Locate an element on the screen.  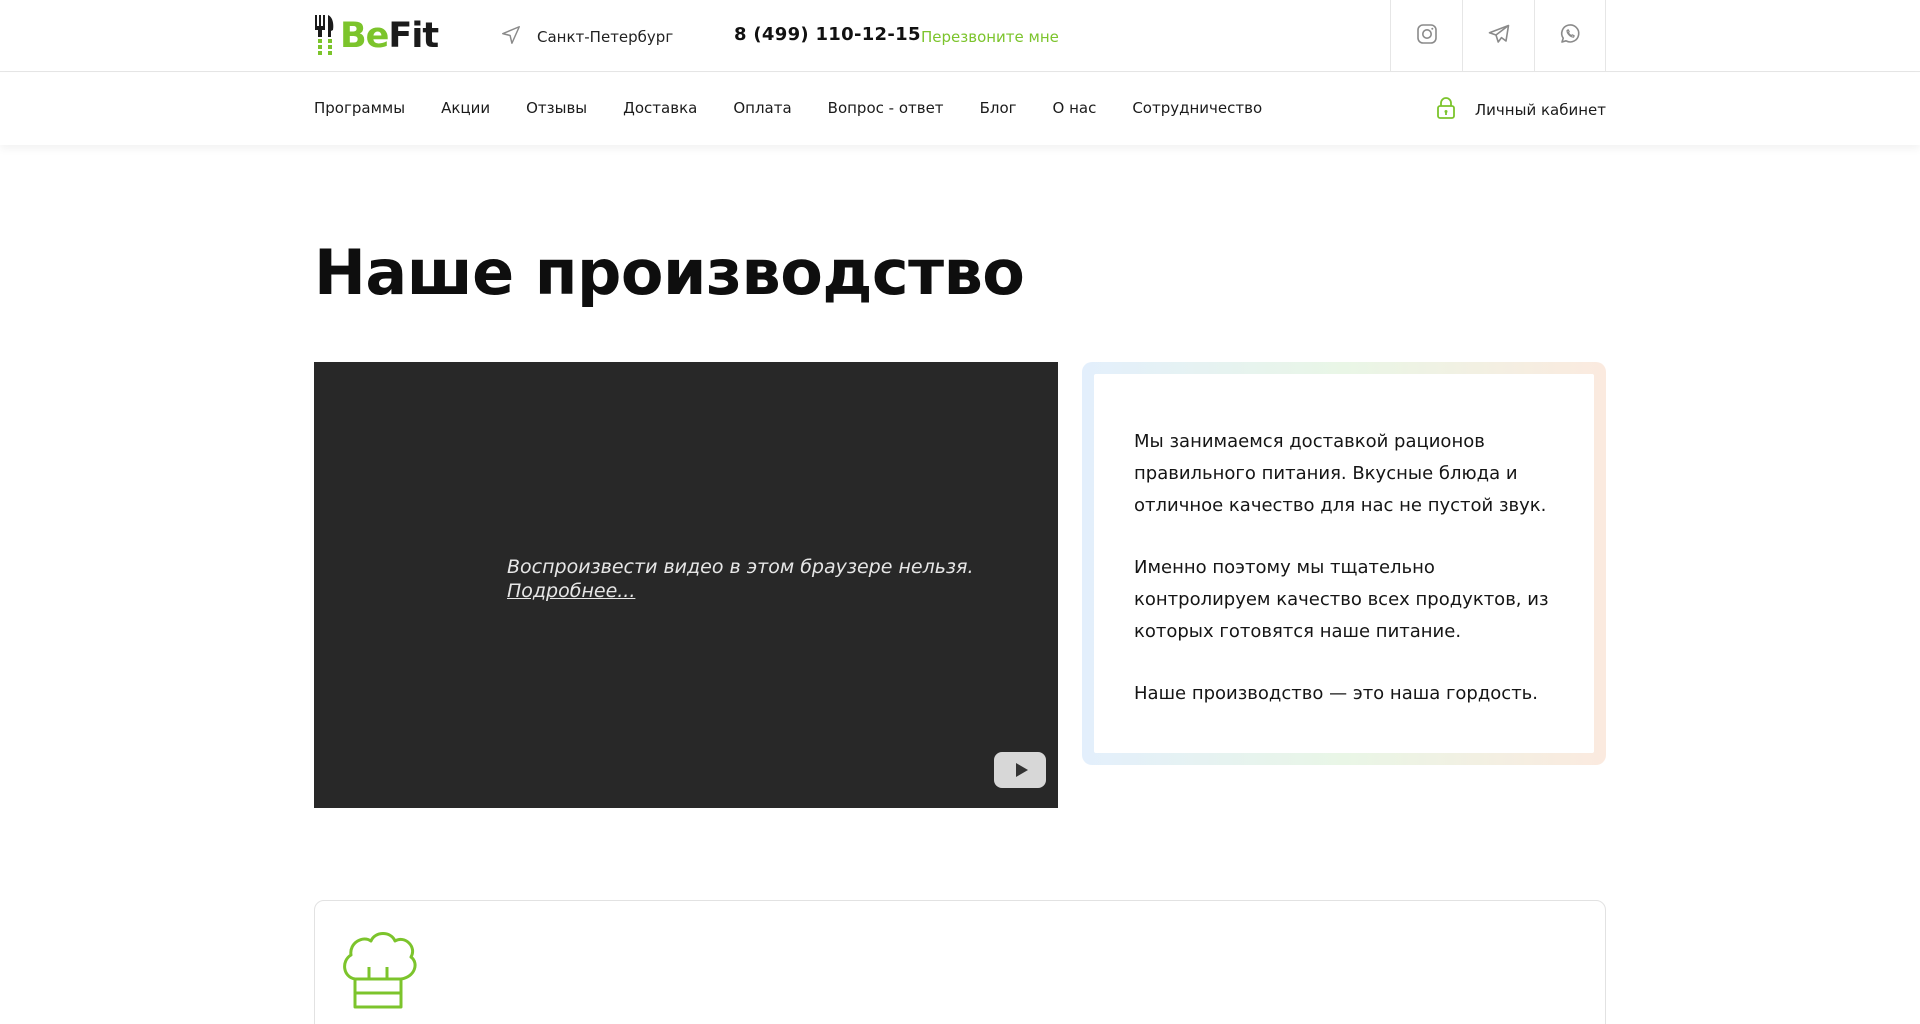
play-icon is located at coordinates (1021, 770).